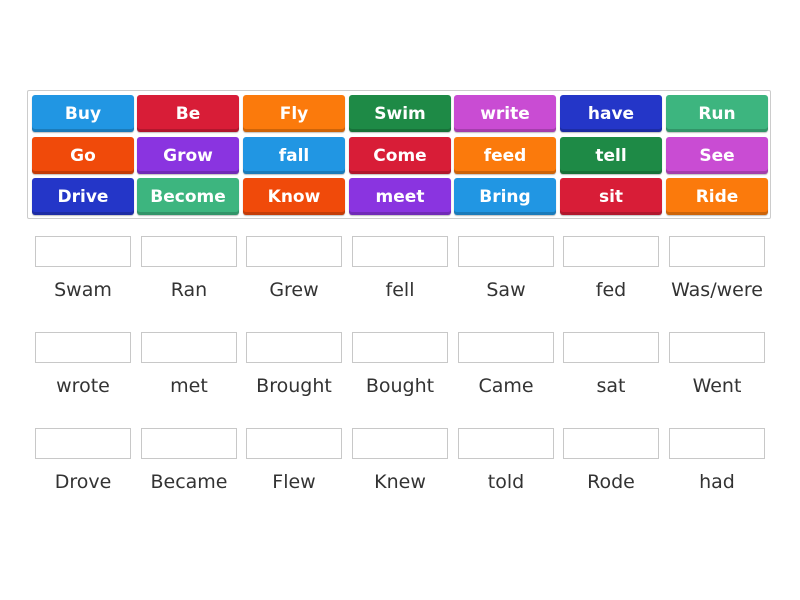 The height and width of the screenshot is (600, 800). I want to click on word-tile: Be, so click(188, 113).